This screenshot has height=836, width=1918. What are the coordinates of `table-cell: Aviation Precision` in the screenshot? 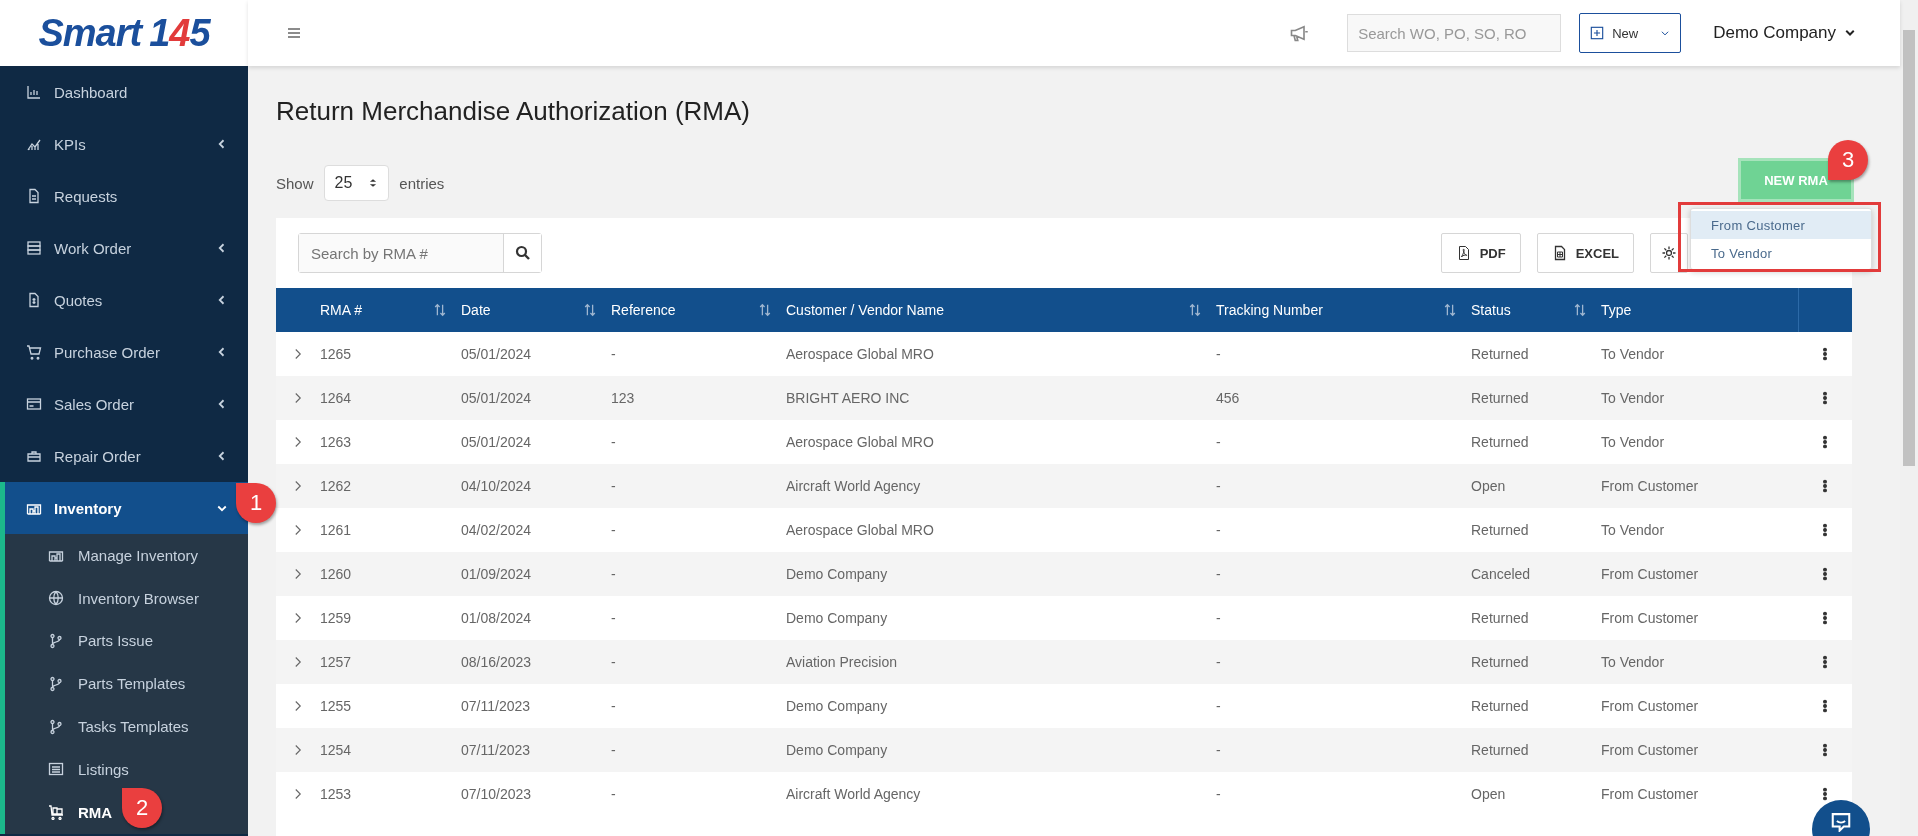 It's located at (842, 662).